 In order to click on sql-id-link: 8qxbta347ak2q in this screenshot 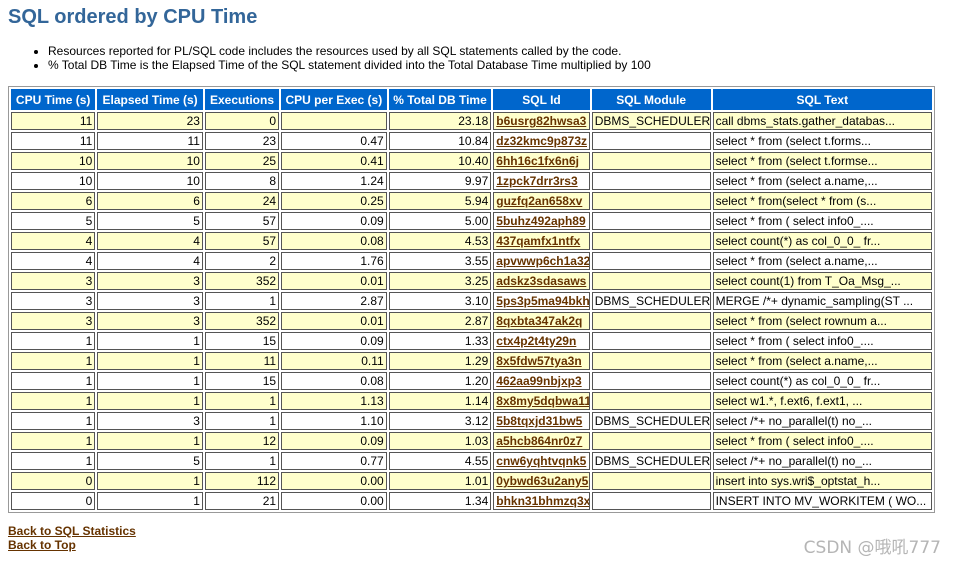, I will do `click(539, 321)`.